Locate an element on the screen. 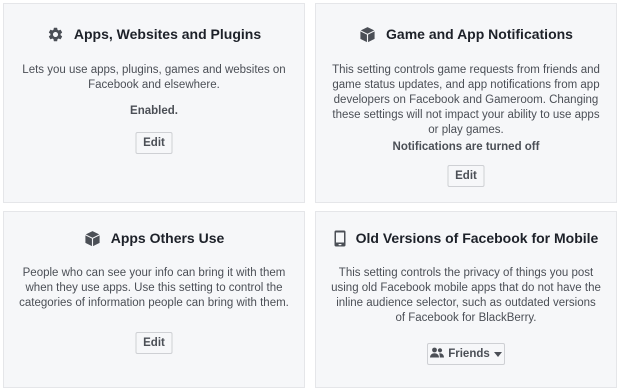  mobile-phone-icon is located at coordinates (340, 238).